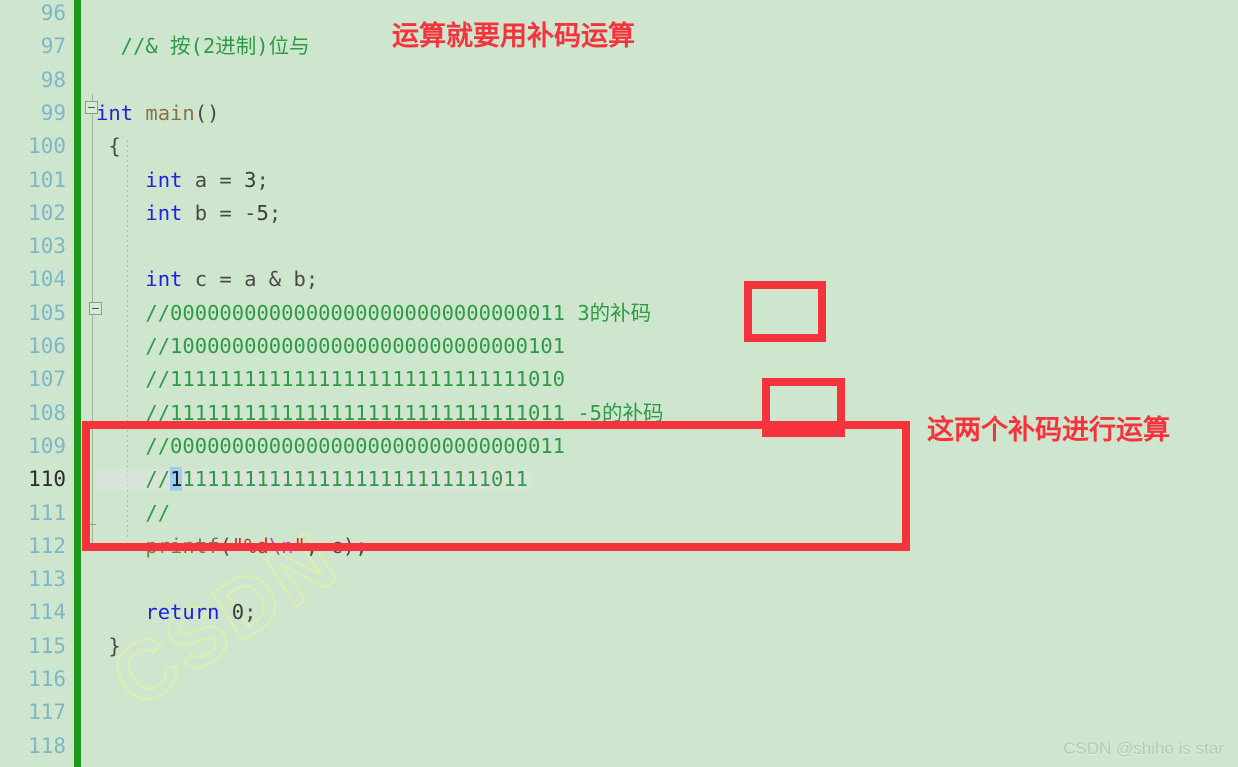 The width and height of the screenshot is (1238, 767). I want to click on code-line: int main(), so click(158, 112).